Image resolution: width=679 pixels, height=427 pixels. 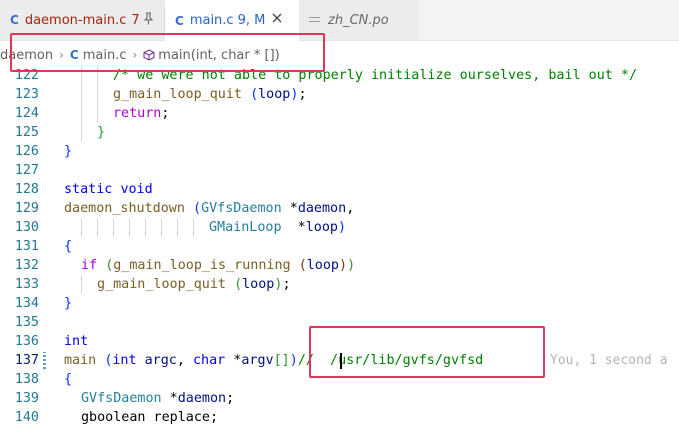 What do you see at coordinates (314, 20) in the screenshot?
I see `po-file-icon` at bounding box center [314, 20].